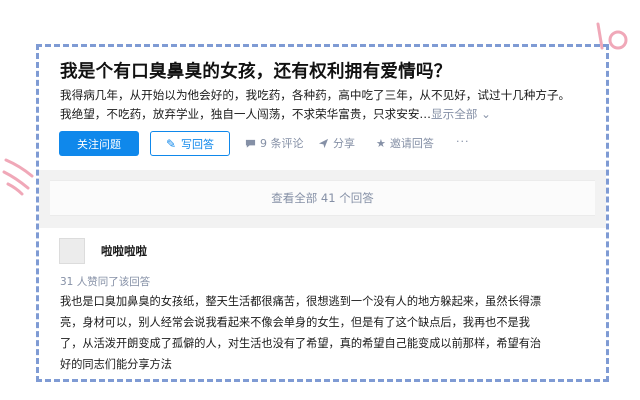 The width and height of the screenshot is (640, 400). Describe the element at coordinates (330, 70) in the screenshot. I see `question-title: 我是个有口臭鼻臭的女孩，还有权利拥有爱情吗？` at that location.